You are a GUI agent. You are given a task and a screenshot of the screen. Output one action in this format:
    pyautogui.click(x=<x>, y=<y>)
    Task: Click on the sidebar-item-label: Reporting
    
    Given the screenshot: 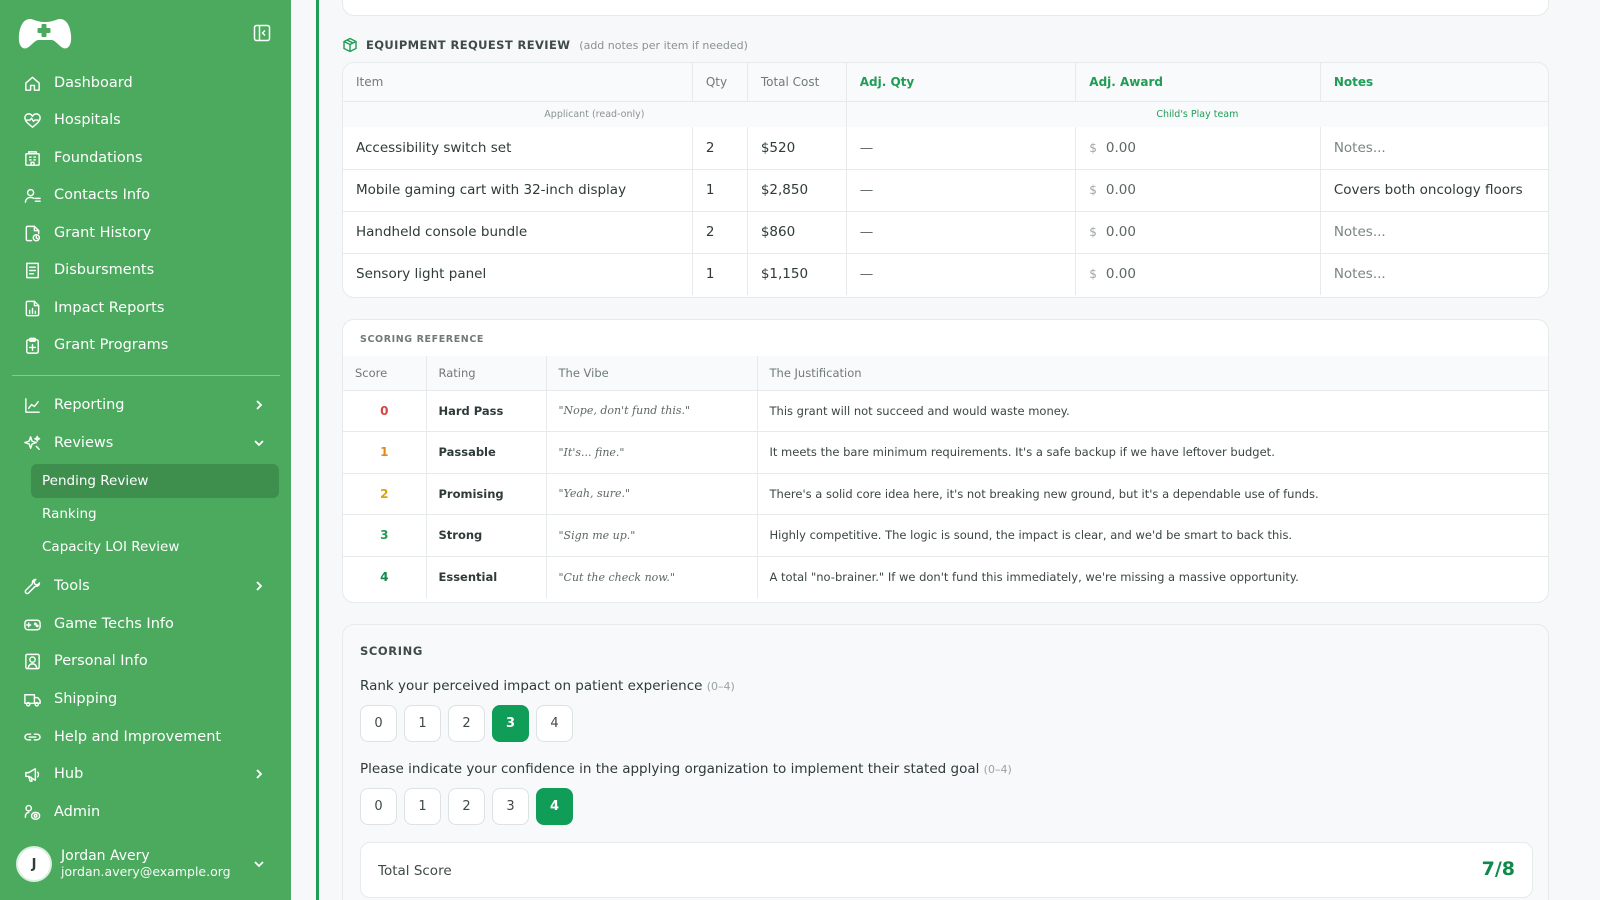 What is the action you would take?
    pyautogui.click(x=89, y=405)
    